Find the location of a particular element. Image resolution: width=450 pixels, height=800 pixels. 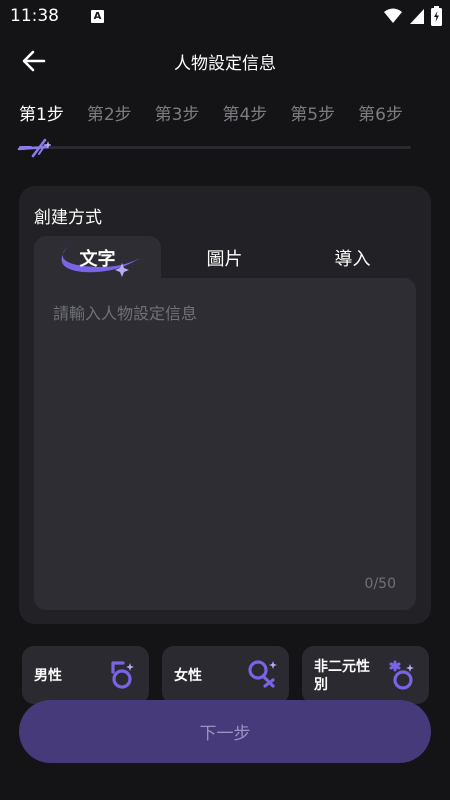

gender-options: 男性 女性 非二元性別 is located at coordinates (226, 675).